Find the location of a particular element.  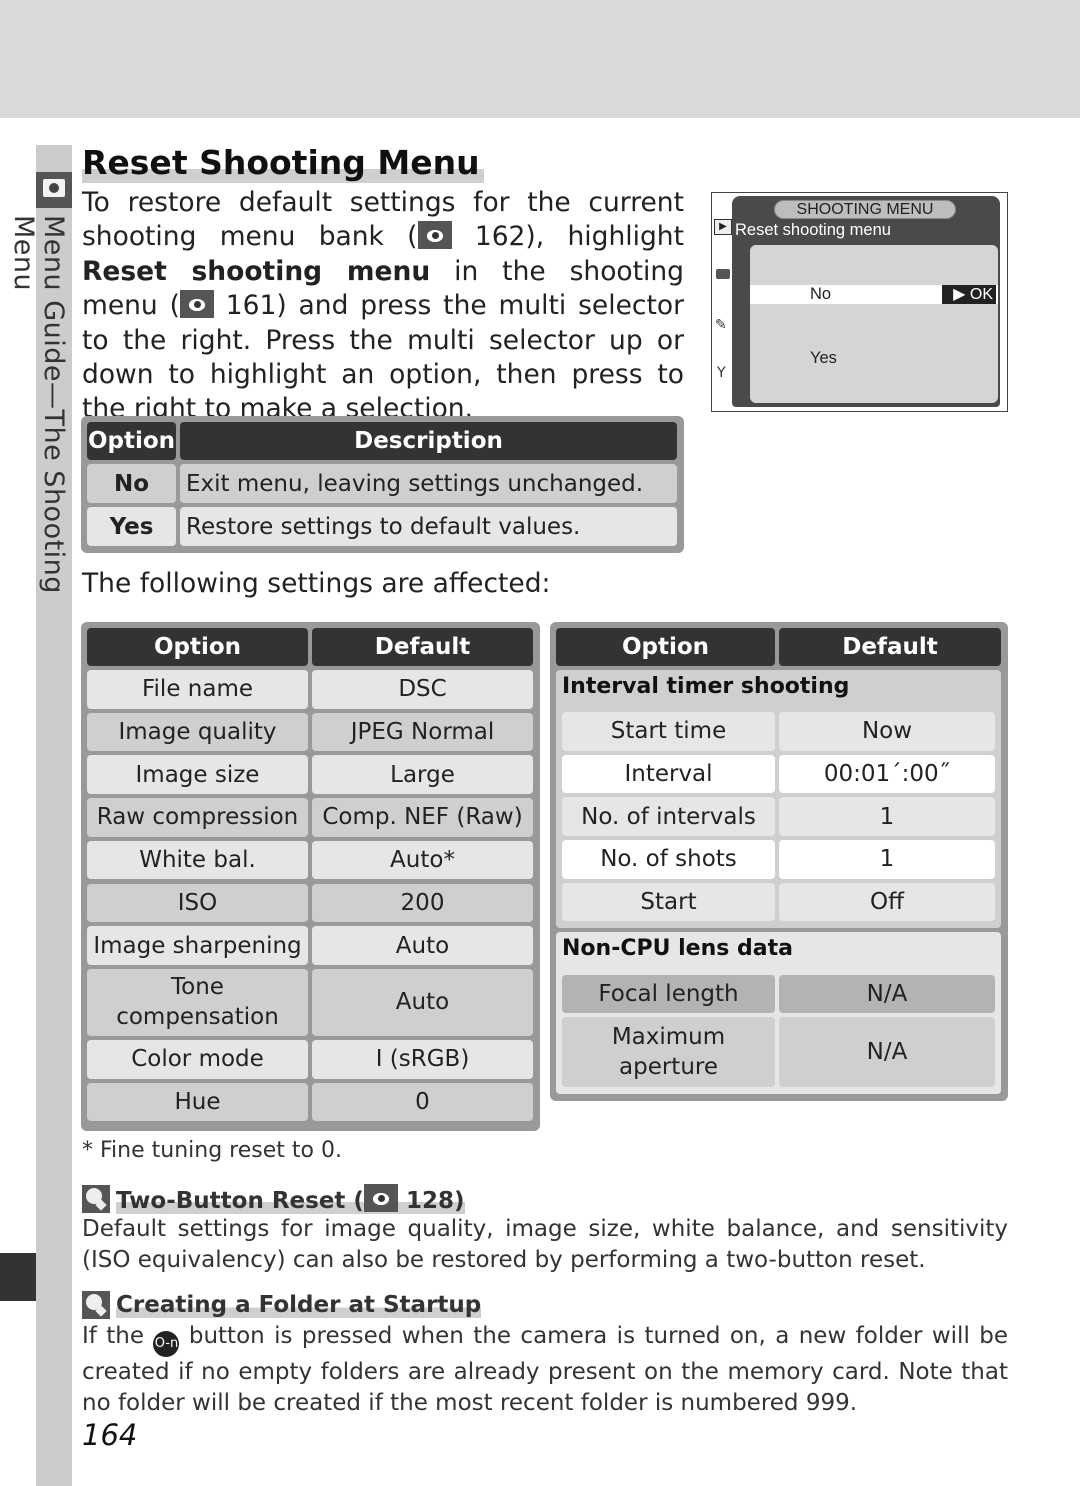

playback-icon: ▶ is located at coordinates (723, 227).